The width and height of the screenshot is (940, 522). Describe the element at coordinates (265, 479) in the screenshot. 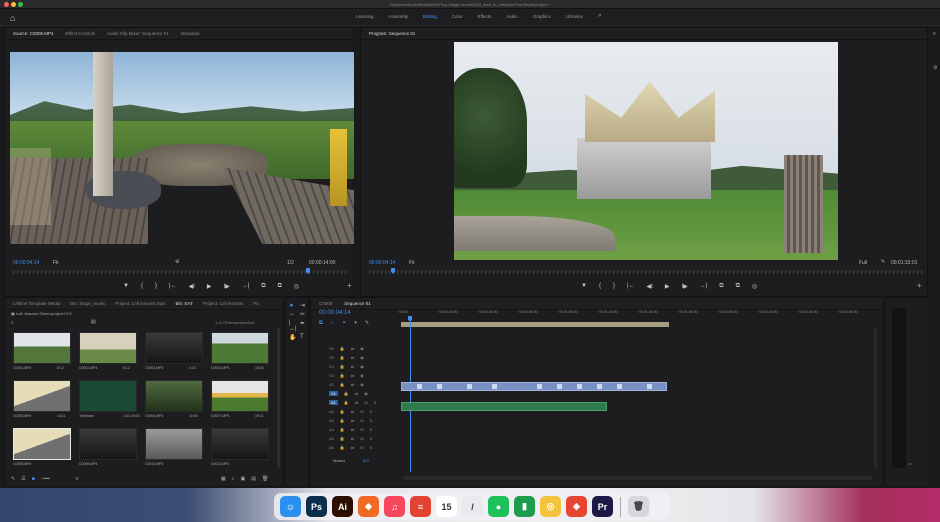

I see `clear-icon: 🗑` at that location.